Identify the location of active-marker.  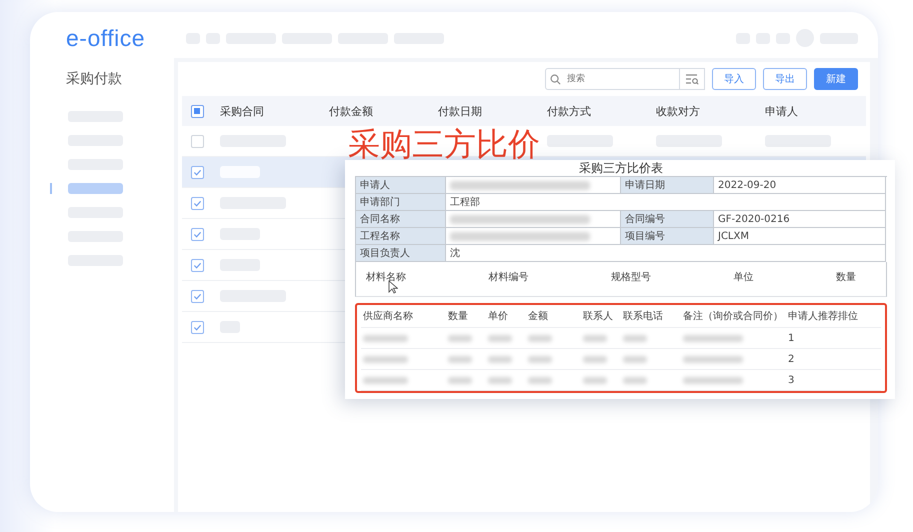
(51, 188).